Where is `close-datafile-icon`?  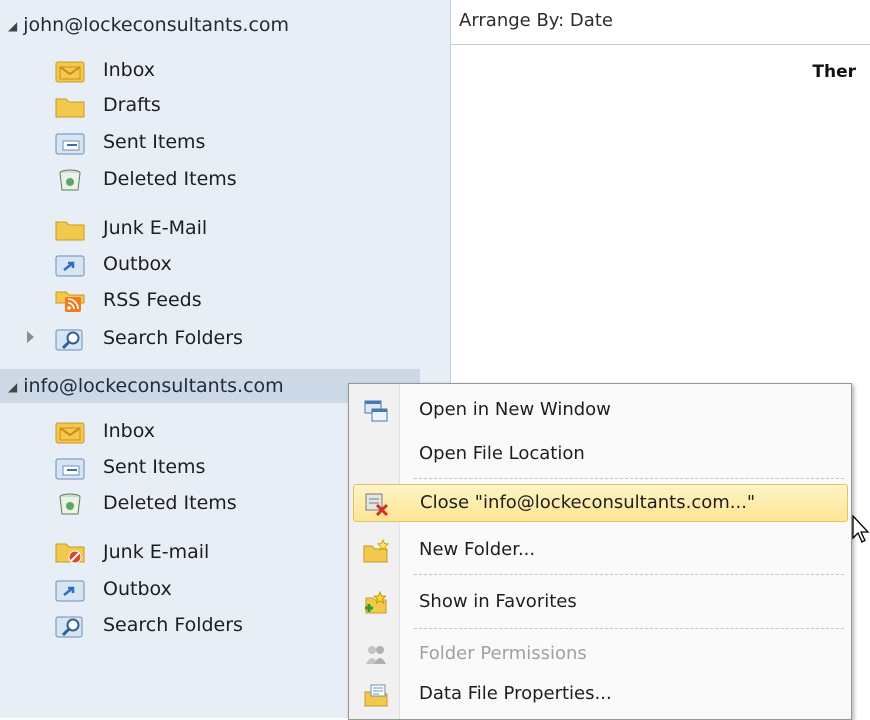 close-datafile-icon is located at coordinates (377, 505).